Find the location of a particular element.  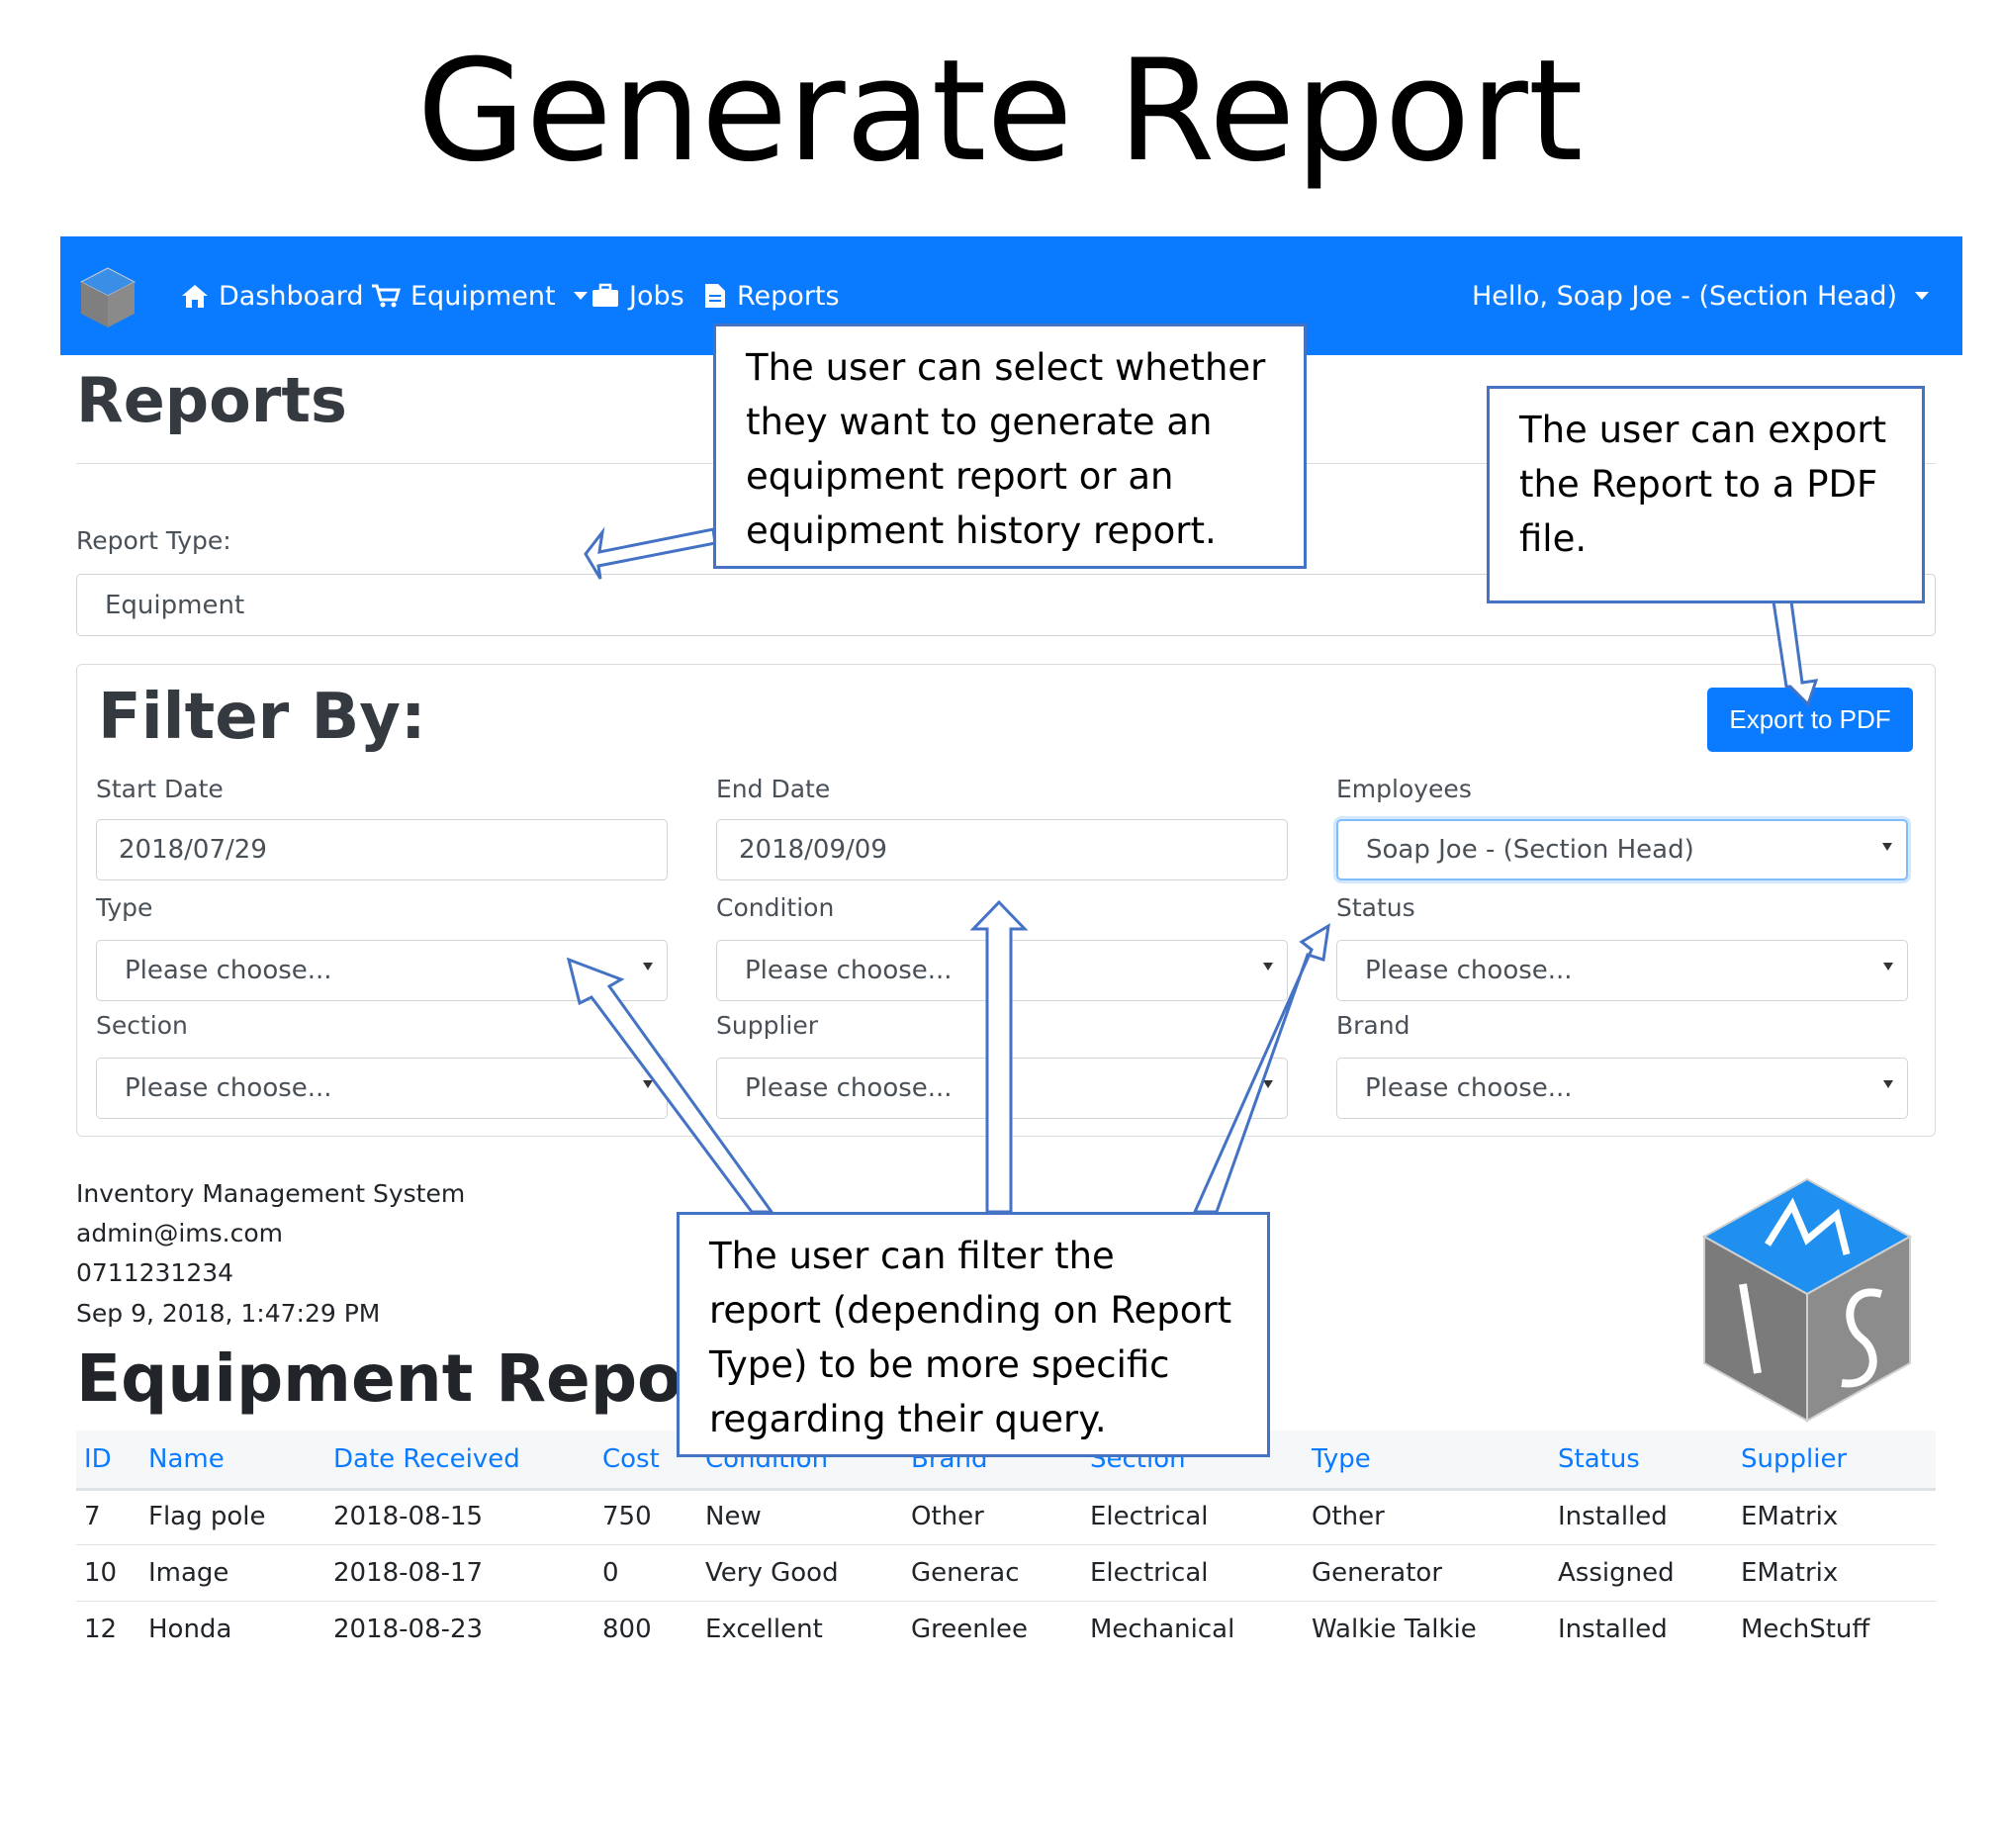

arrow-to-type is located at coordinates (670, 1085).